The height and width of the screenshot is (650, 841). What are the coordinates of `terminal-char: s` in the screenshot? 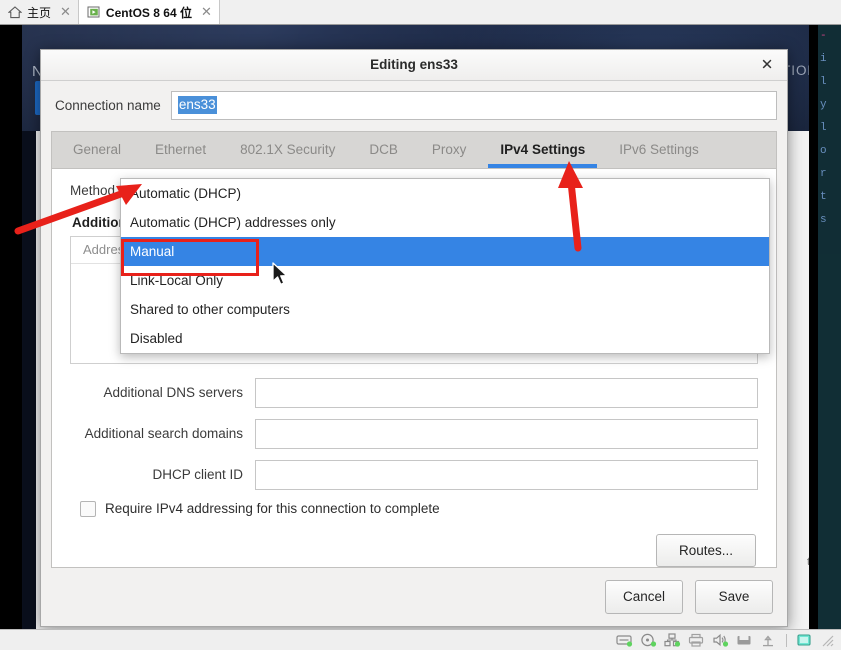 It's located at (823, 220).